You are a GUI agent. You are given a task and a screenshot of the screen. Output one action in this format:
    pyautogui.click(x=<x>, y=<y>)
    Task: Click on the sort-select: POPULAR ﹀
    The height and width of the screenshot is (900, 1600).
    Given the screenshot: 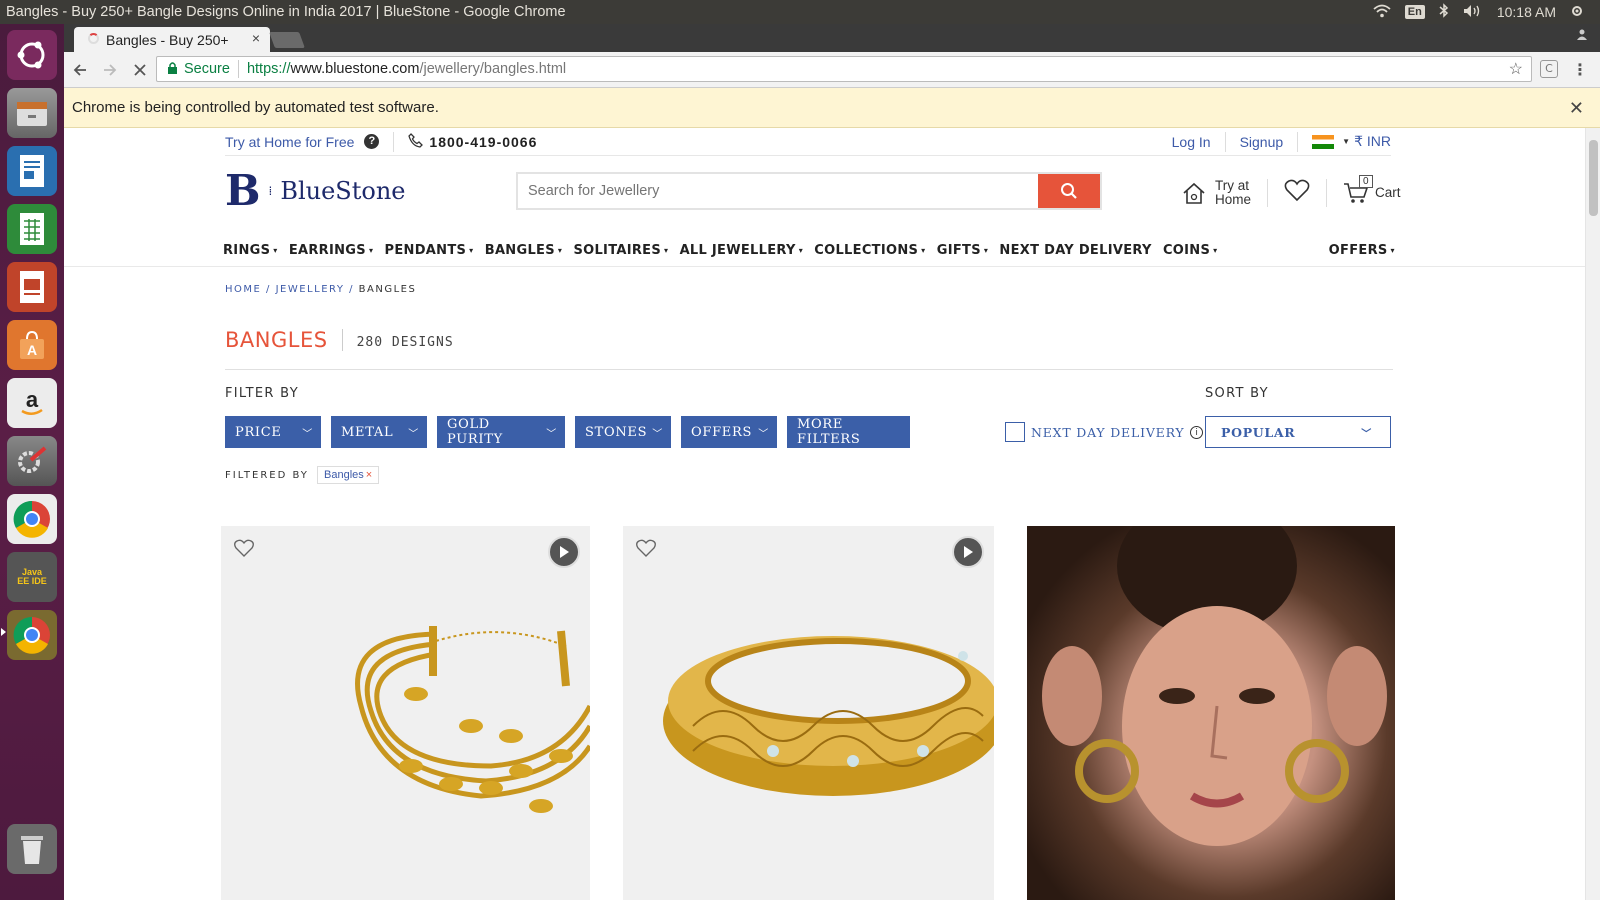 What is the action you would take?
    pyautogui.click(x=1298, y=432)
    